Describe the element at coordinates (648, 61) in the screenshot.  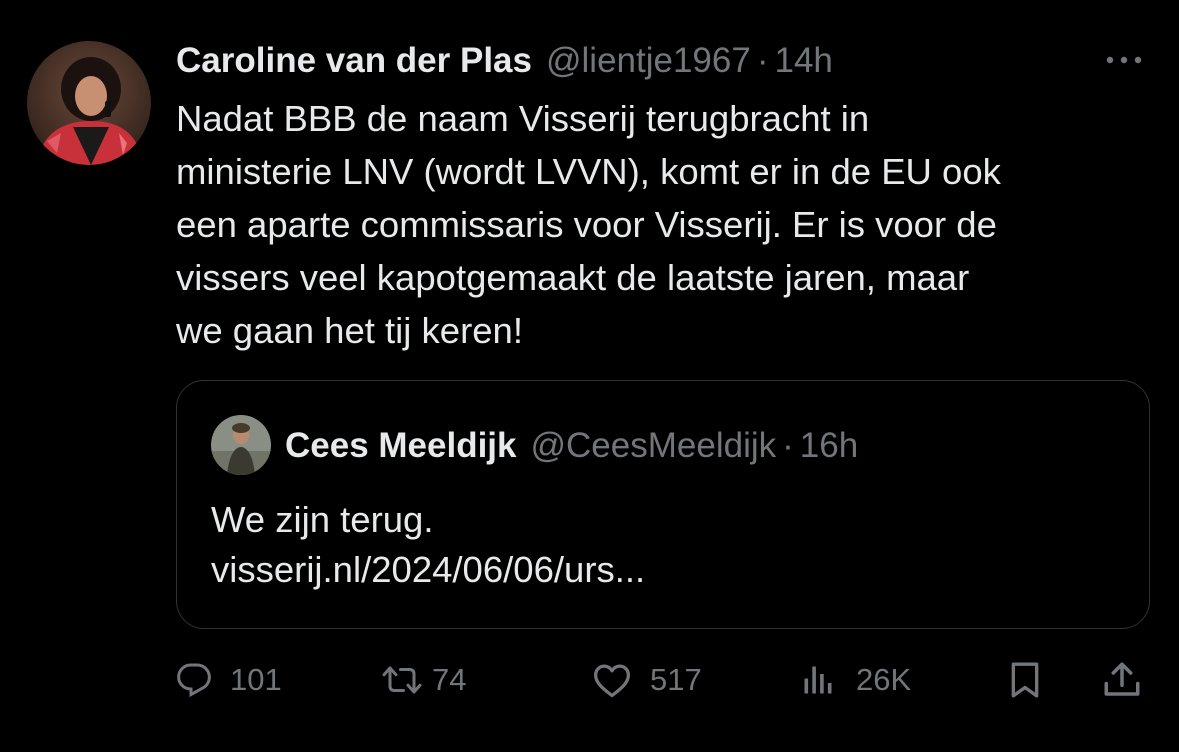
I see `author-handle: @lientje1967` at that location.